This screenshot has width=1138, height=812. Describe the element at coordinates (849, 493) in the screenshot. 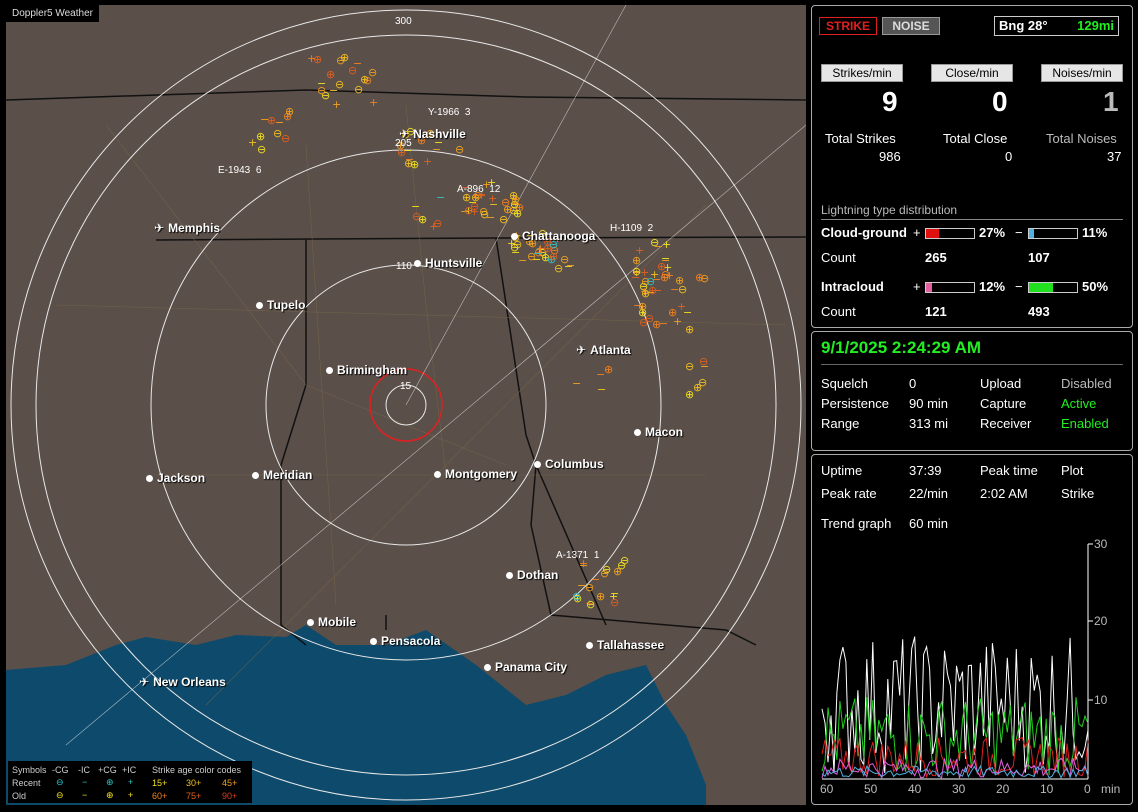

I see `peak-rate-label: Peak rate` at that location.